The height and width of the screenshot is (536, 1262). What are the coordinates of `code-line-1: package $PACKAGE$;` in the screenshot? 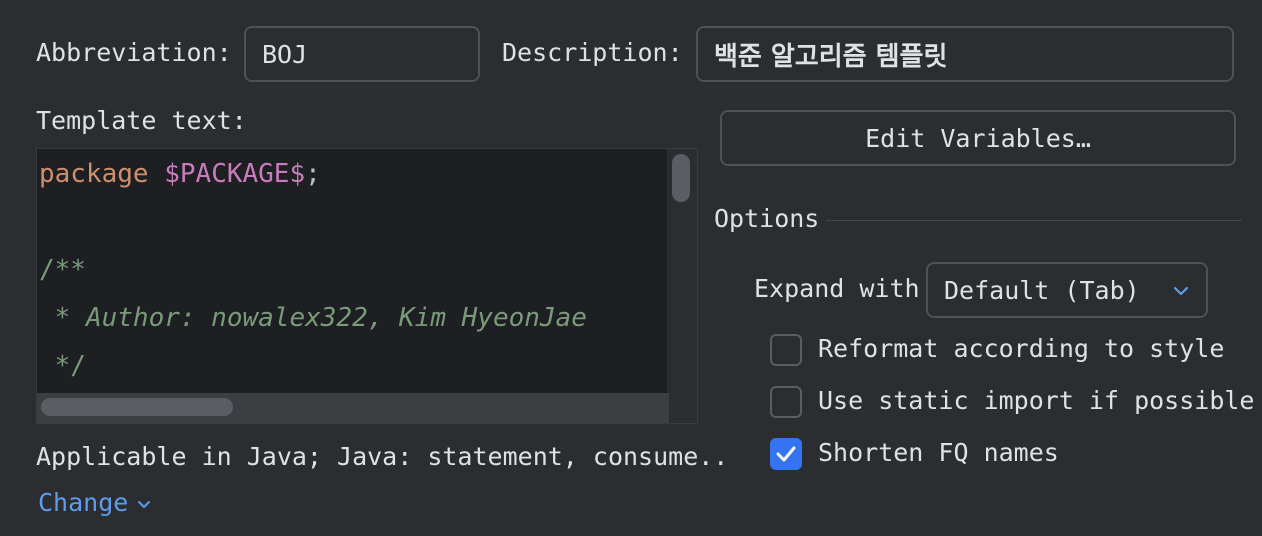 It's located at (180, 174).